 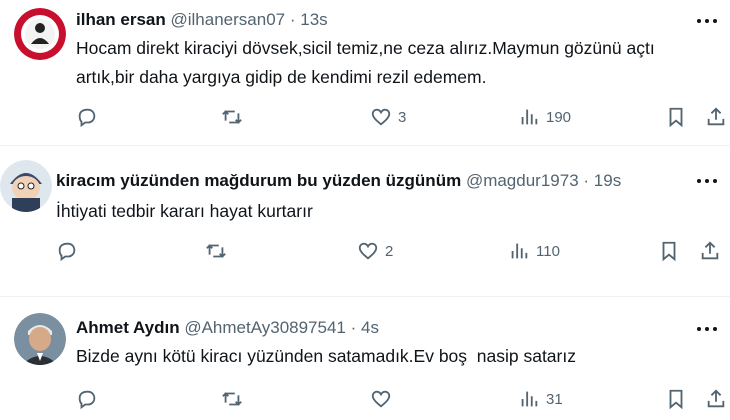 I want to click on views-count: 31, so click(x=554, y=399).